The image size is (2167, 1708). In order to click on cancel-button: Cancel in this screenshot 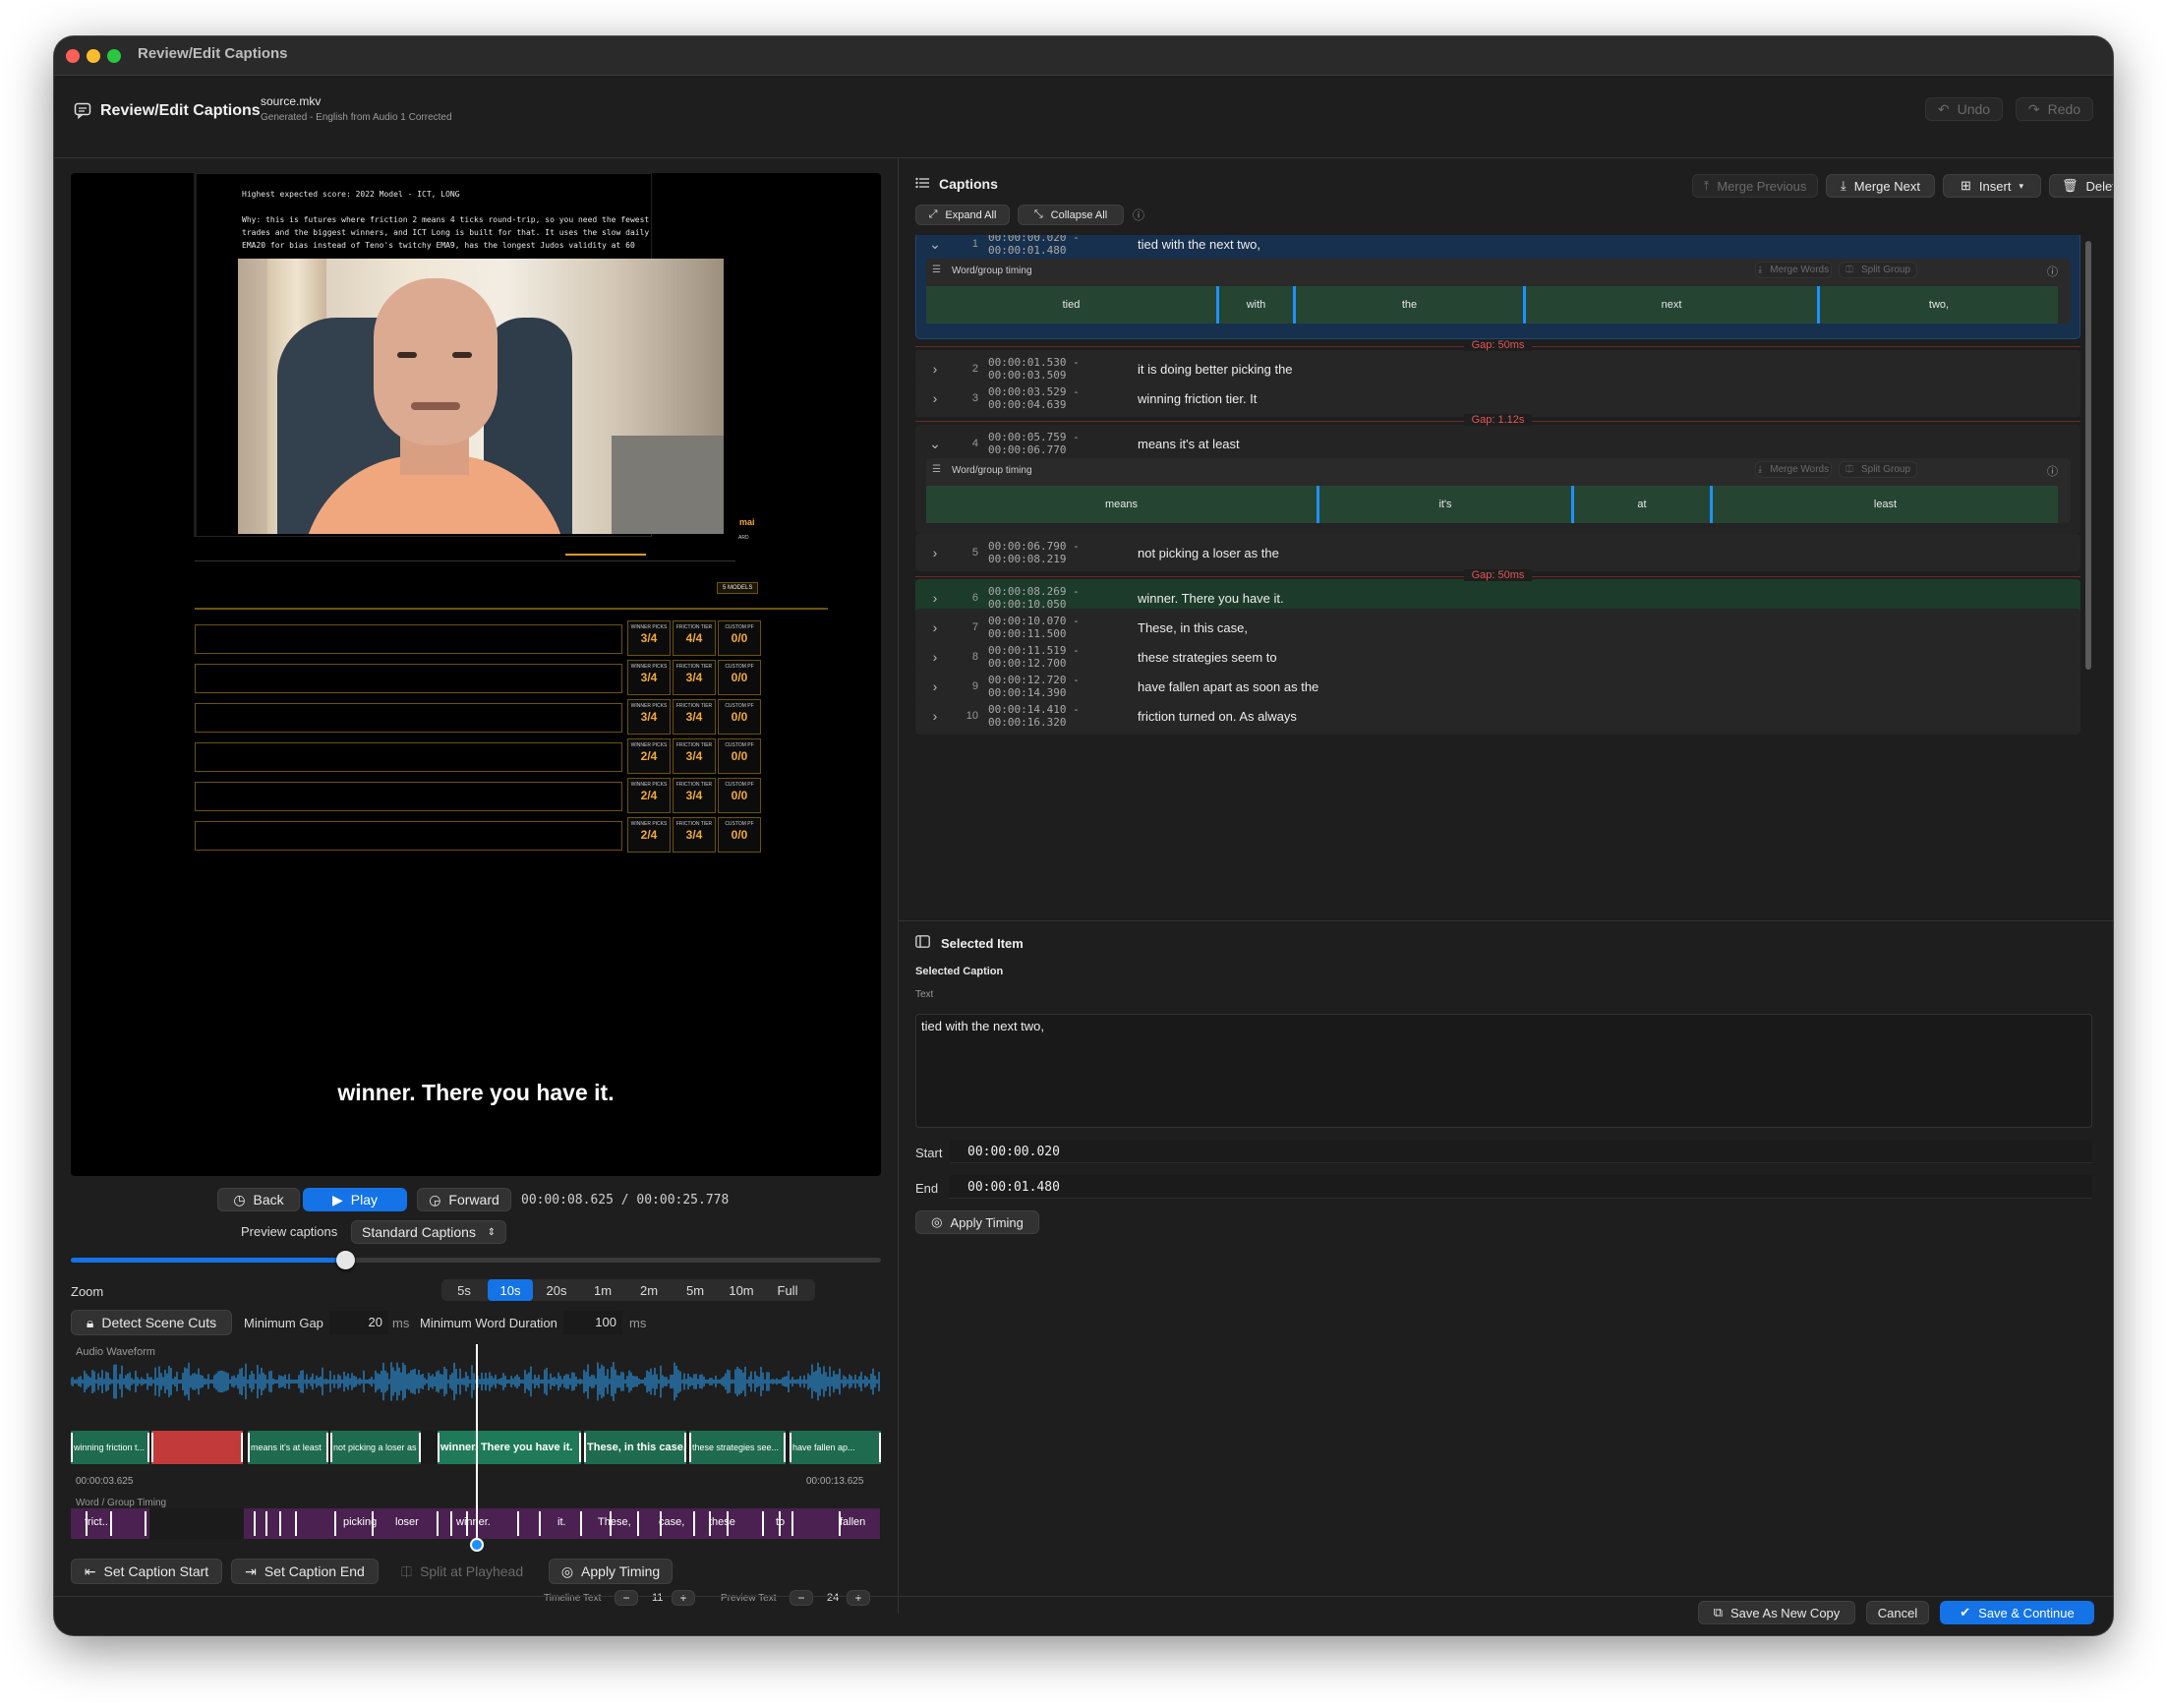, I will do `click(1898, 1612)`.